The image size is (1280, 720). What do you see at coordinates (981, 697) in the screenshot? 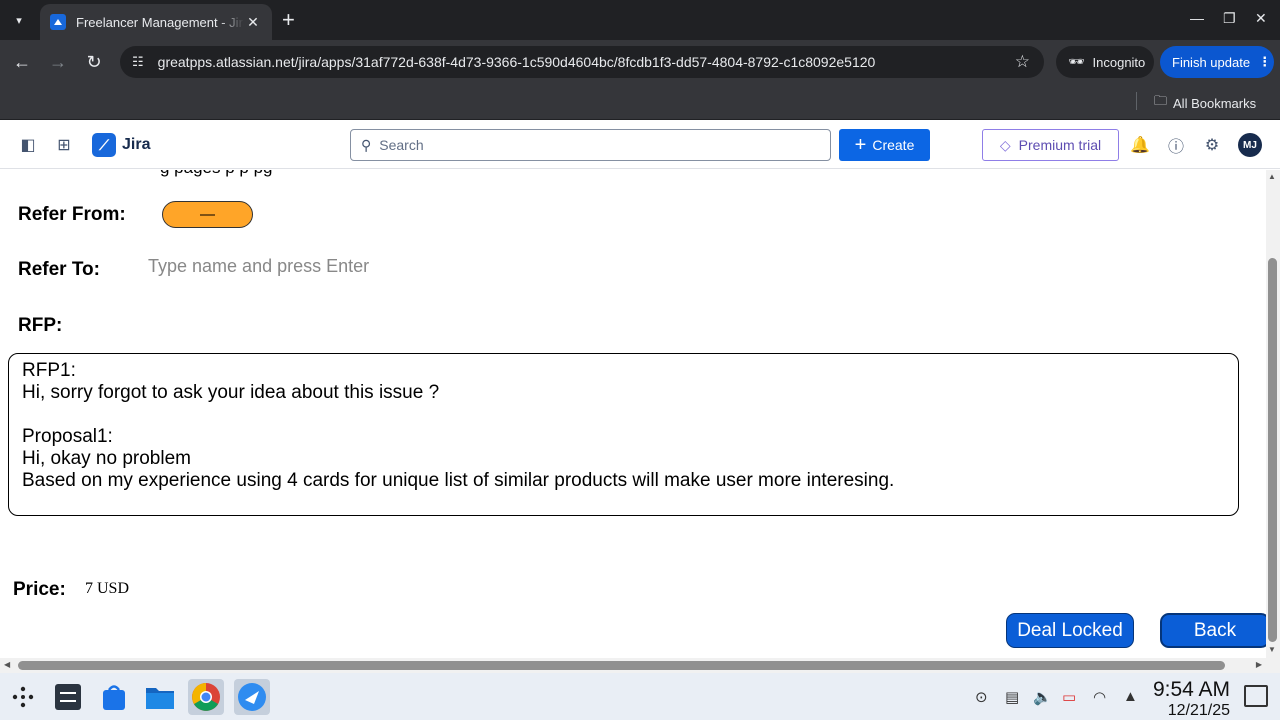
I see `tray-update-icon: ⊙` at bounding box center [981, 697].